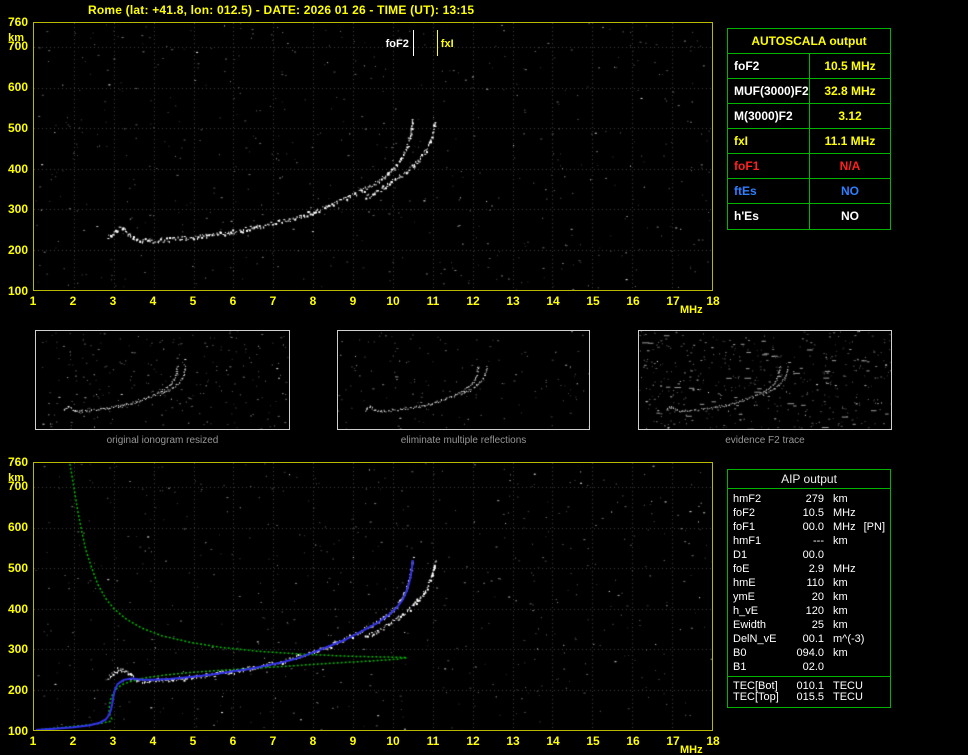  What do you see at coordinates (769, 141) in the screenshot?
I see `param-name: fxI` at bounding box center [769, 141].